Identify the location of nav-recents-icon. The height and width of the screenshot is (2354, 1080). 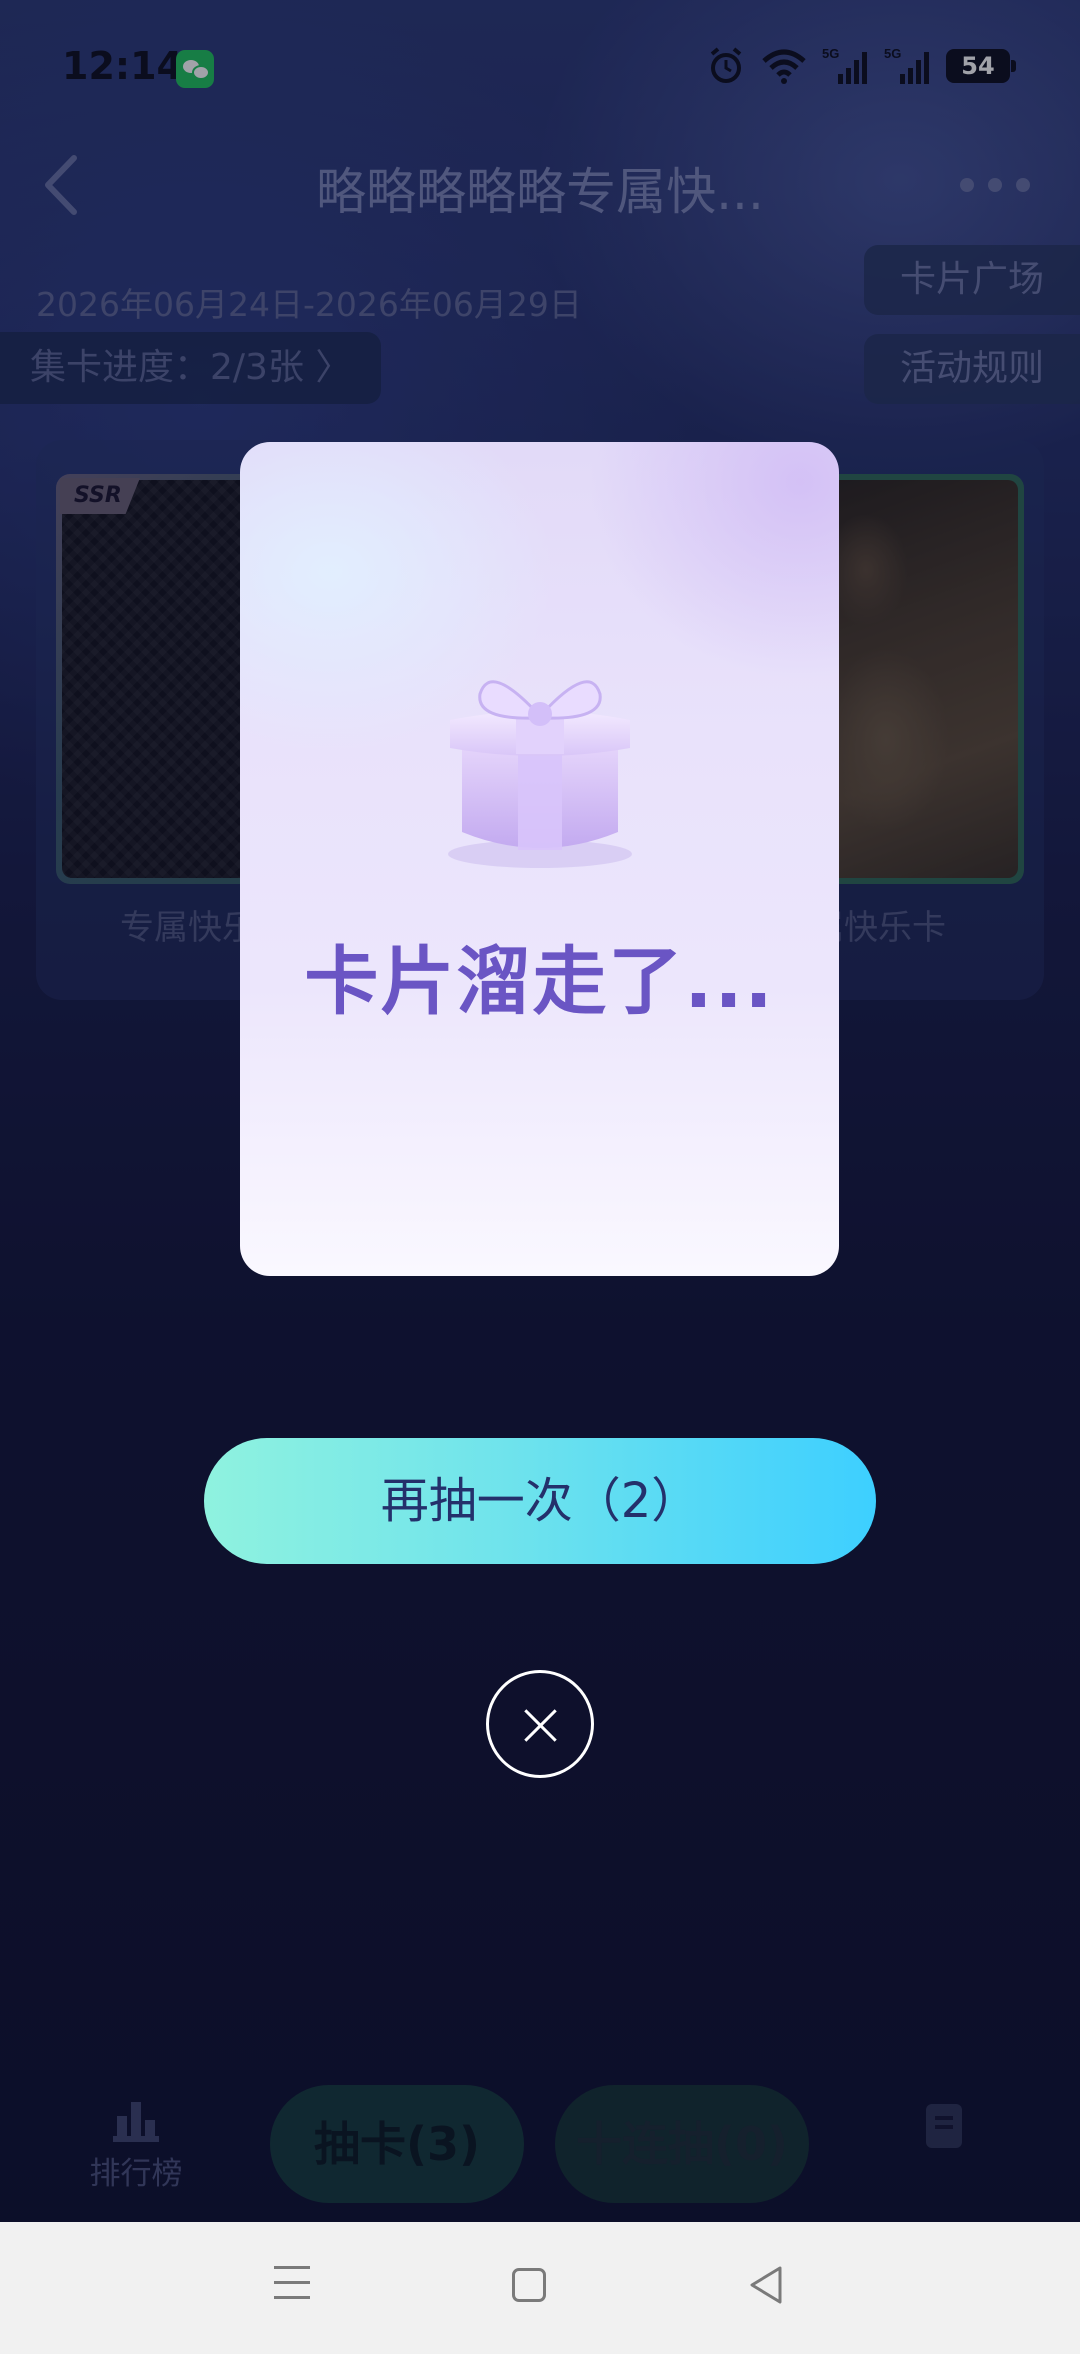
(294, 2286).